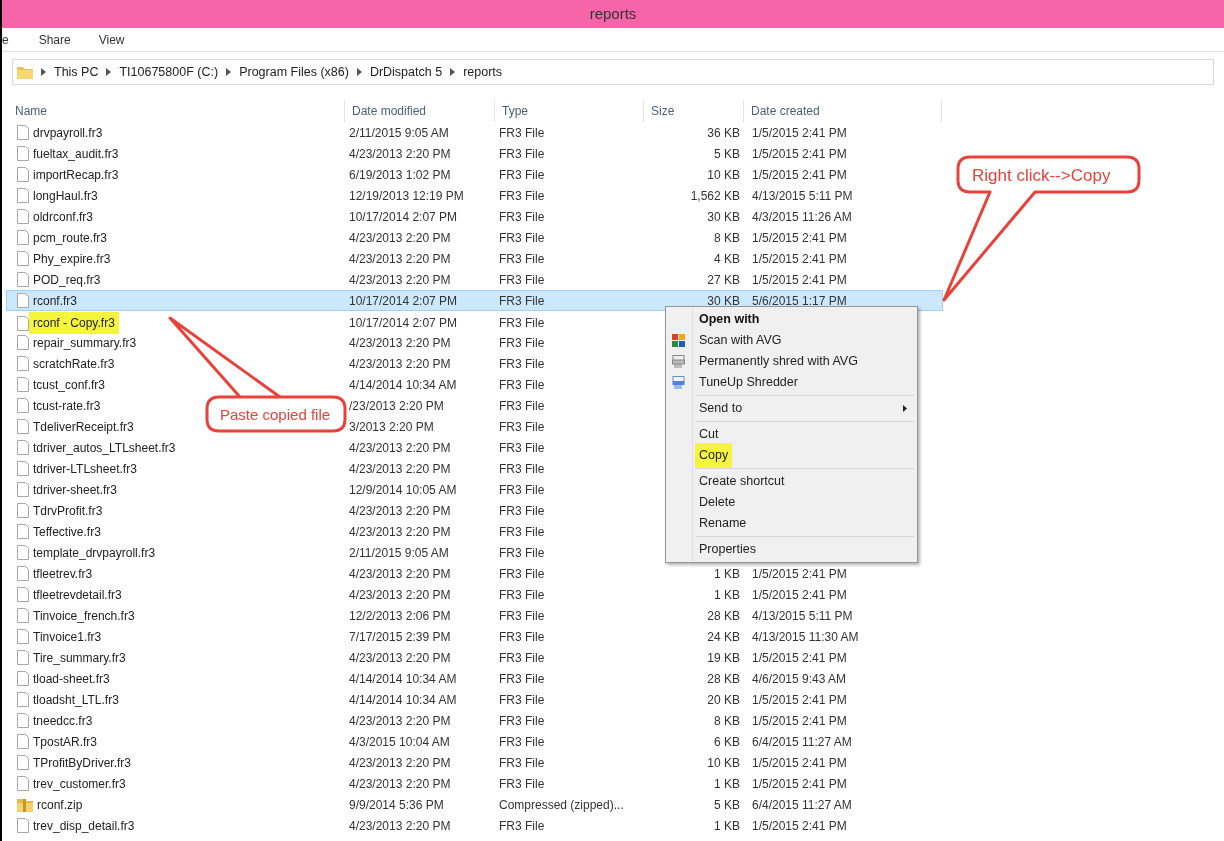  Describe the element at coordinates (791, 408) in the screenshot. I see `menu-item: Send to` at that location.